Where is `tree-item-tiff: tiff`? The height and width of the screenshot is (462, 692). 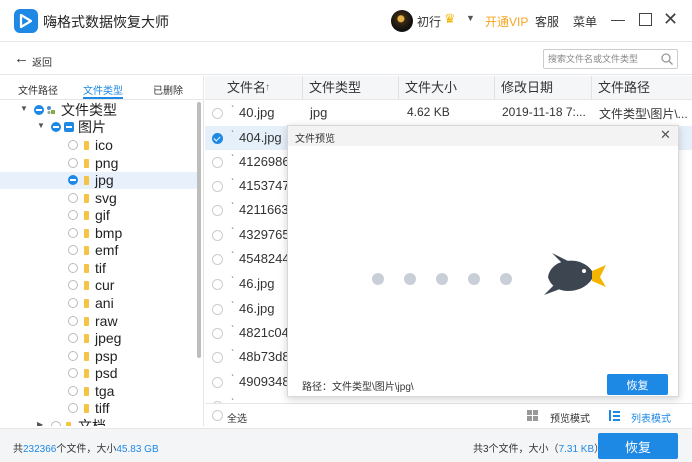 tree-item-tiff: tiff is located at coordinates (99, 408).